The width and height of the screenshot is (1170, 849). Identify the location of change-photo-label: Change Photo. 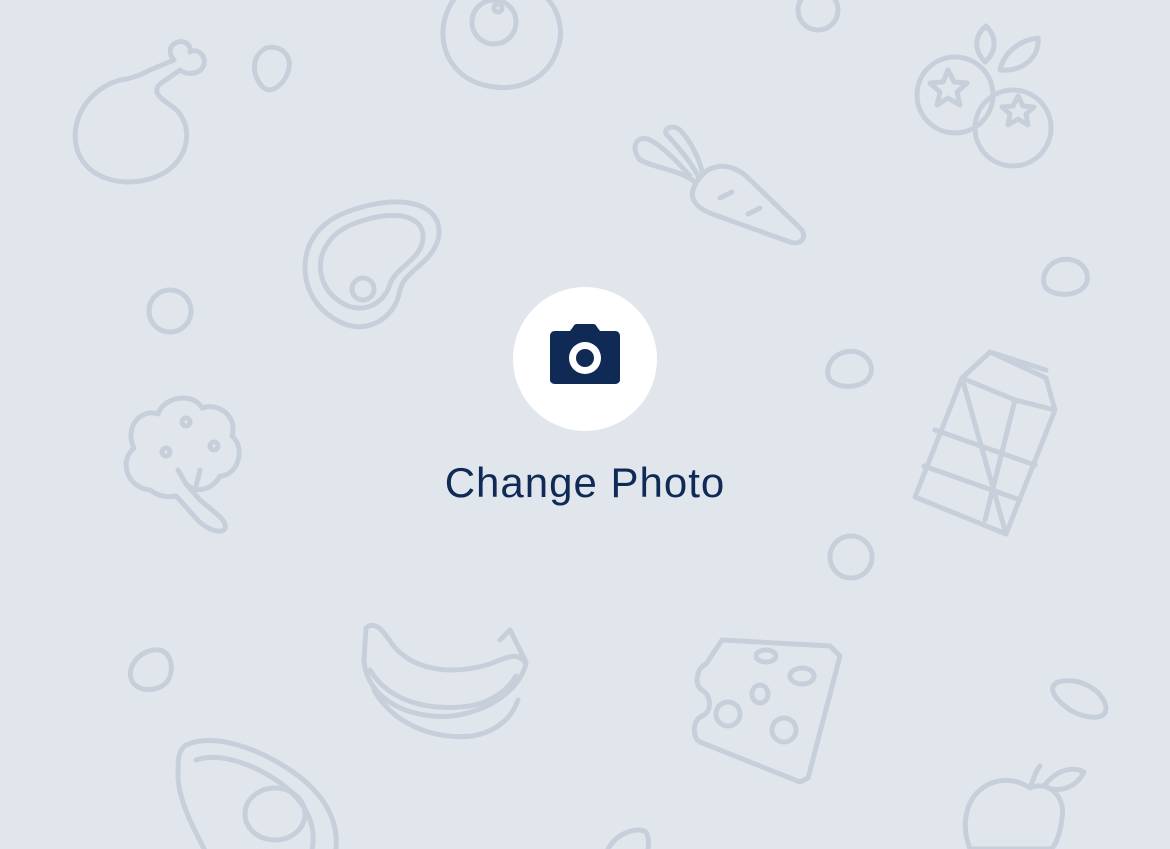
(585, 483).